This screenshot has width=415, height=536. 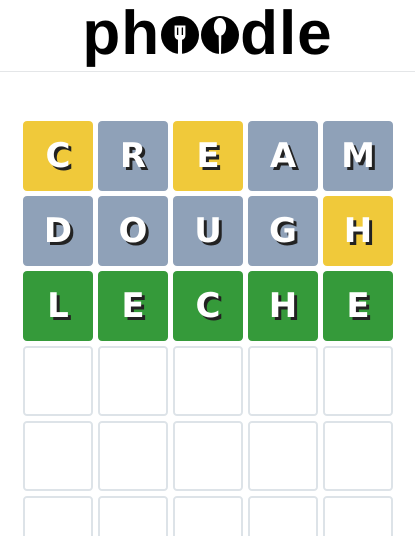 What do you see at coordinates (58, 231) in the screenshot?
I see `letter-tile: D` at bounding box center [58, 231].